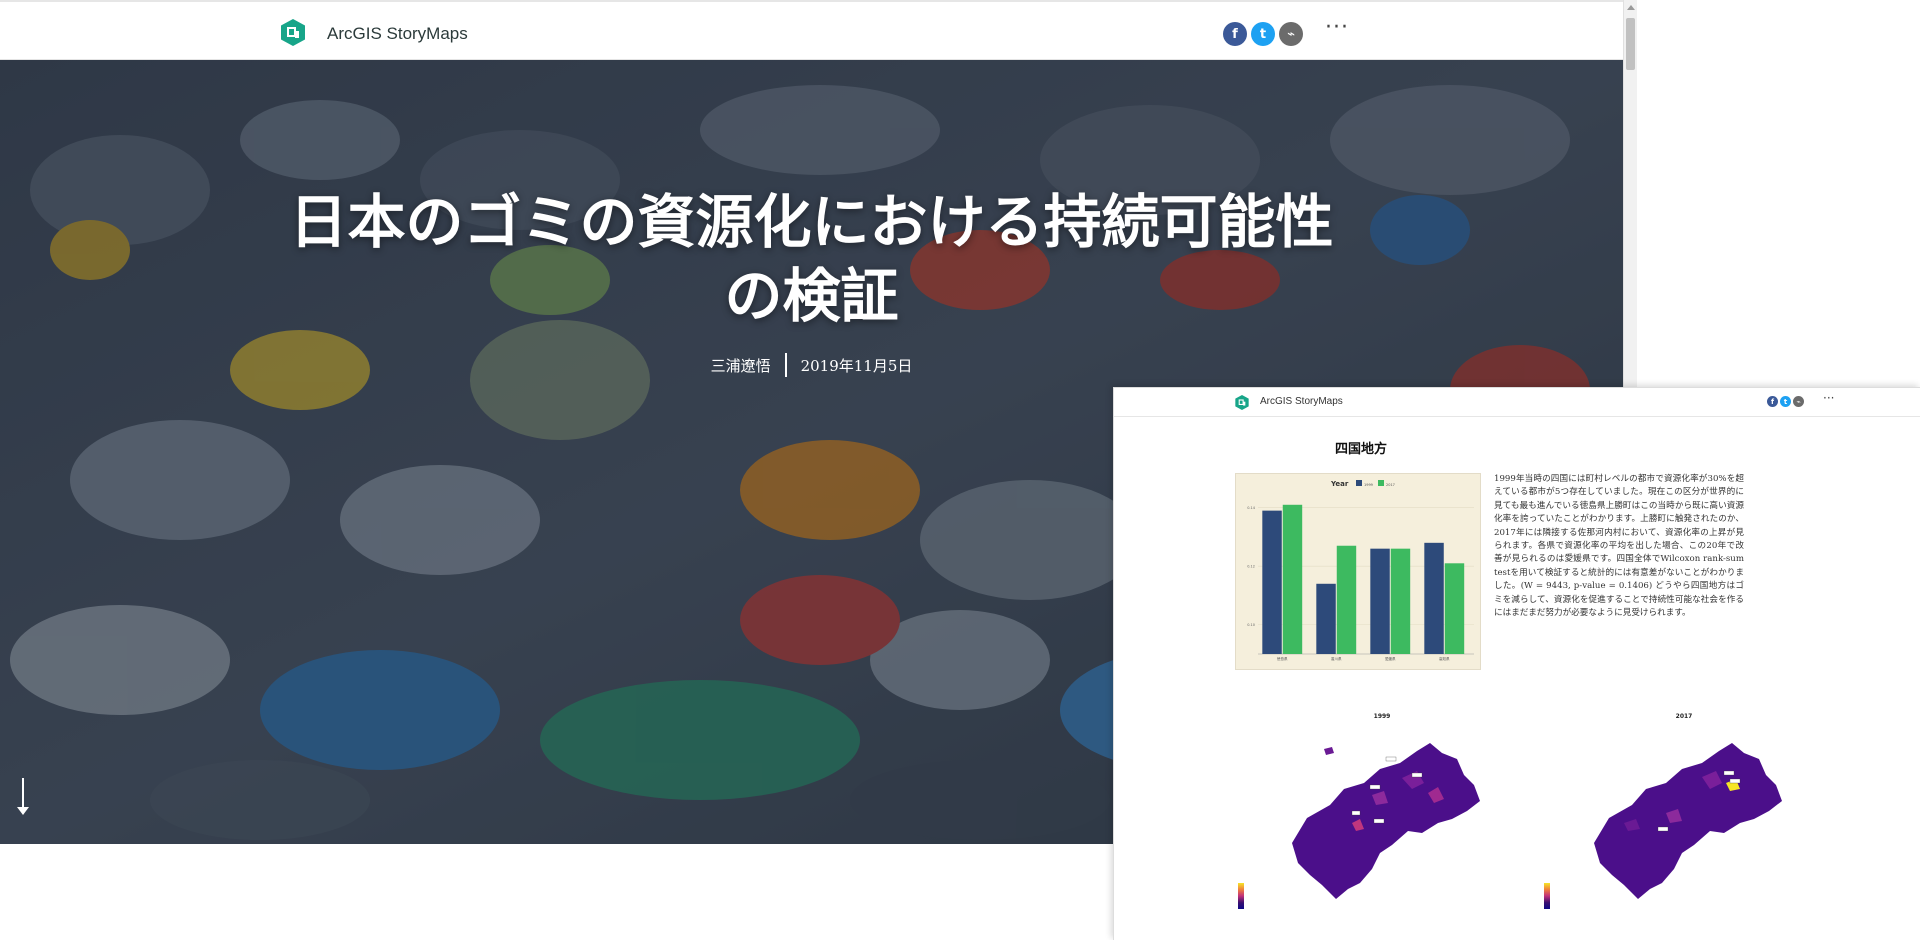 The image size is (1920, 940). Describe the element at coordinates (811, 222) in the screenshot. I see `story-title-line1: 日本のゴミの資源化における持続可能性` at that location.